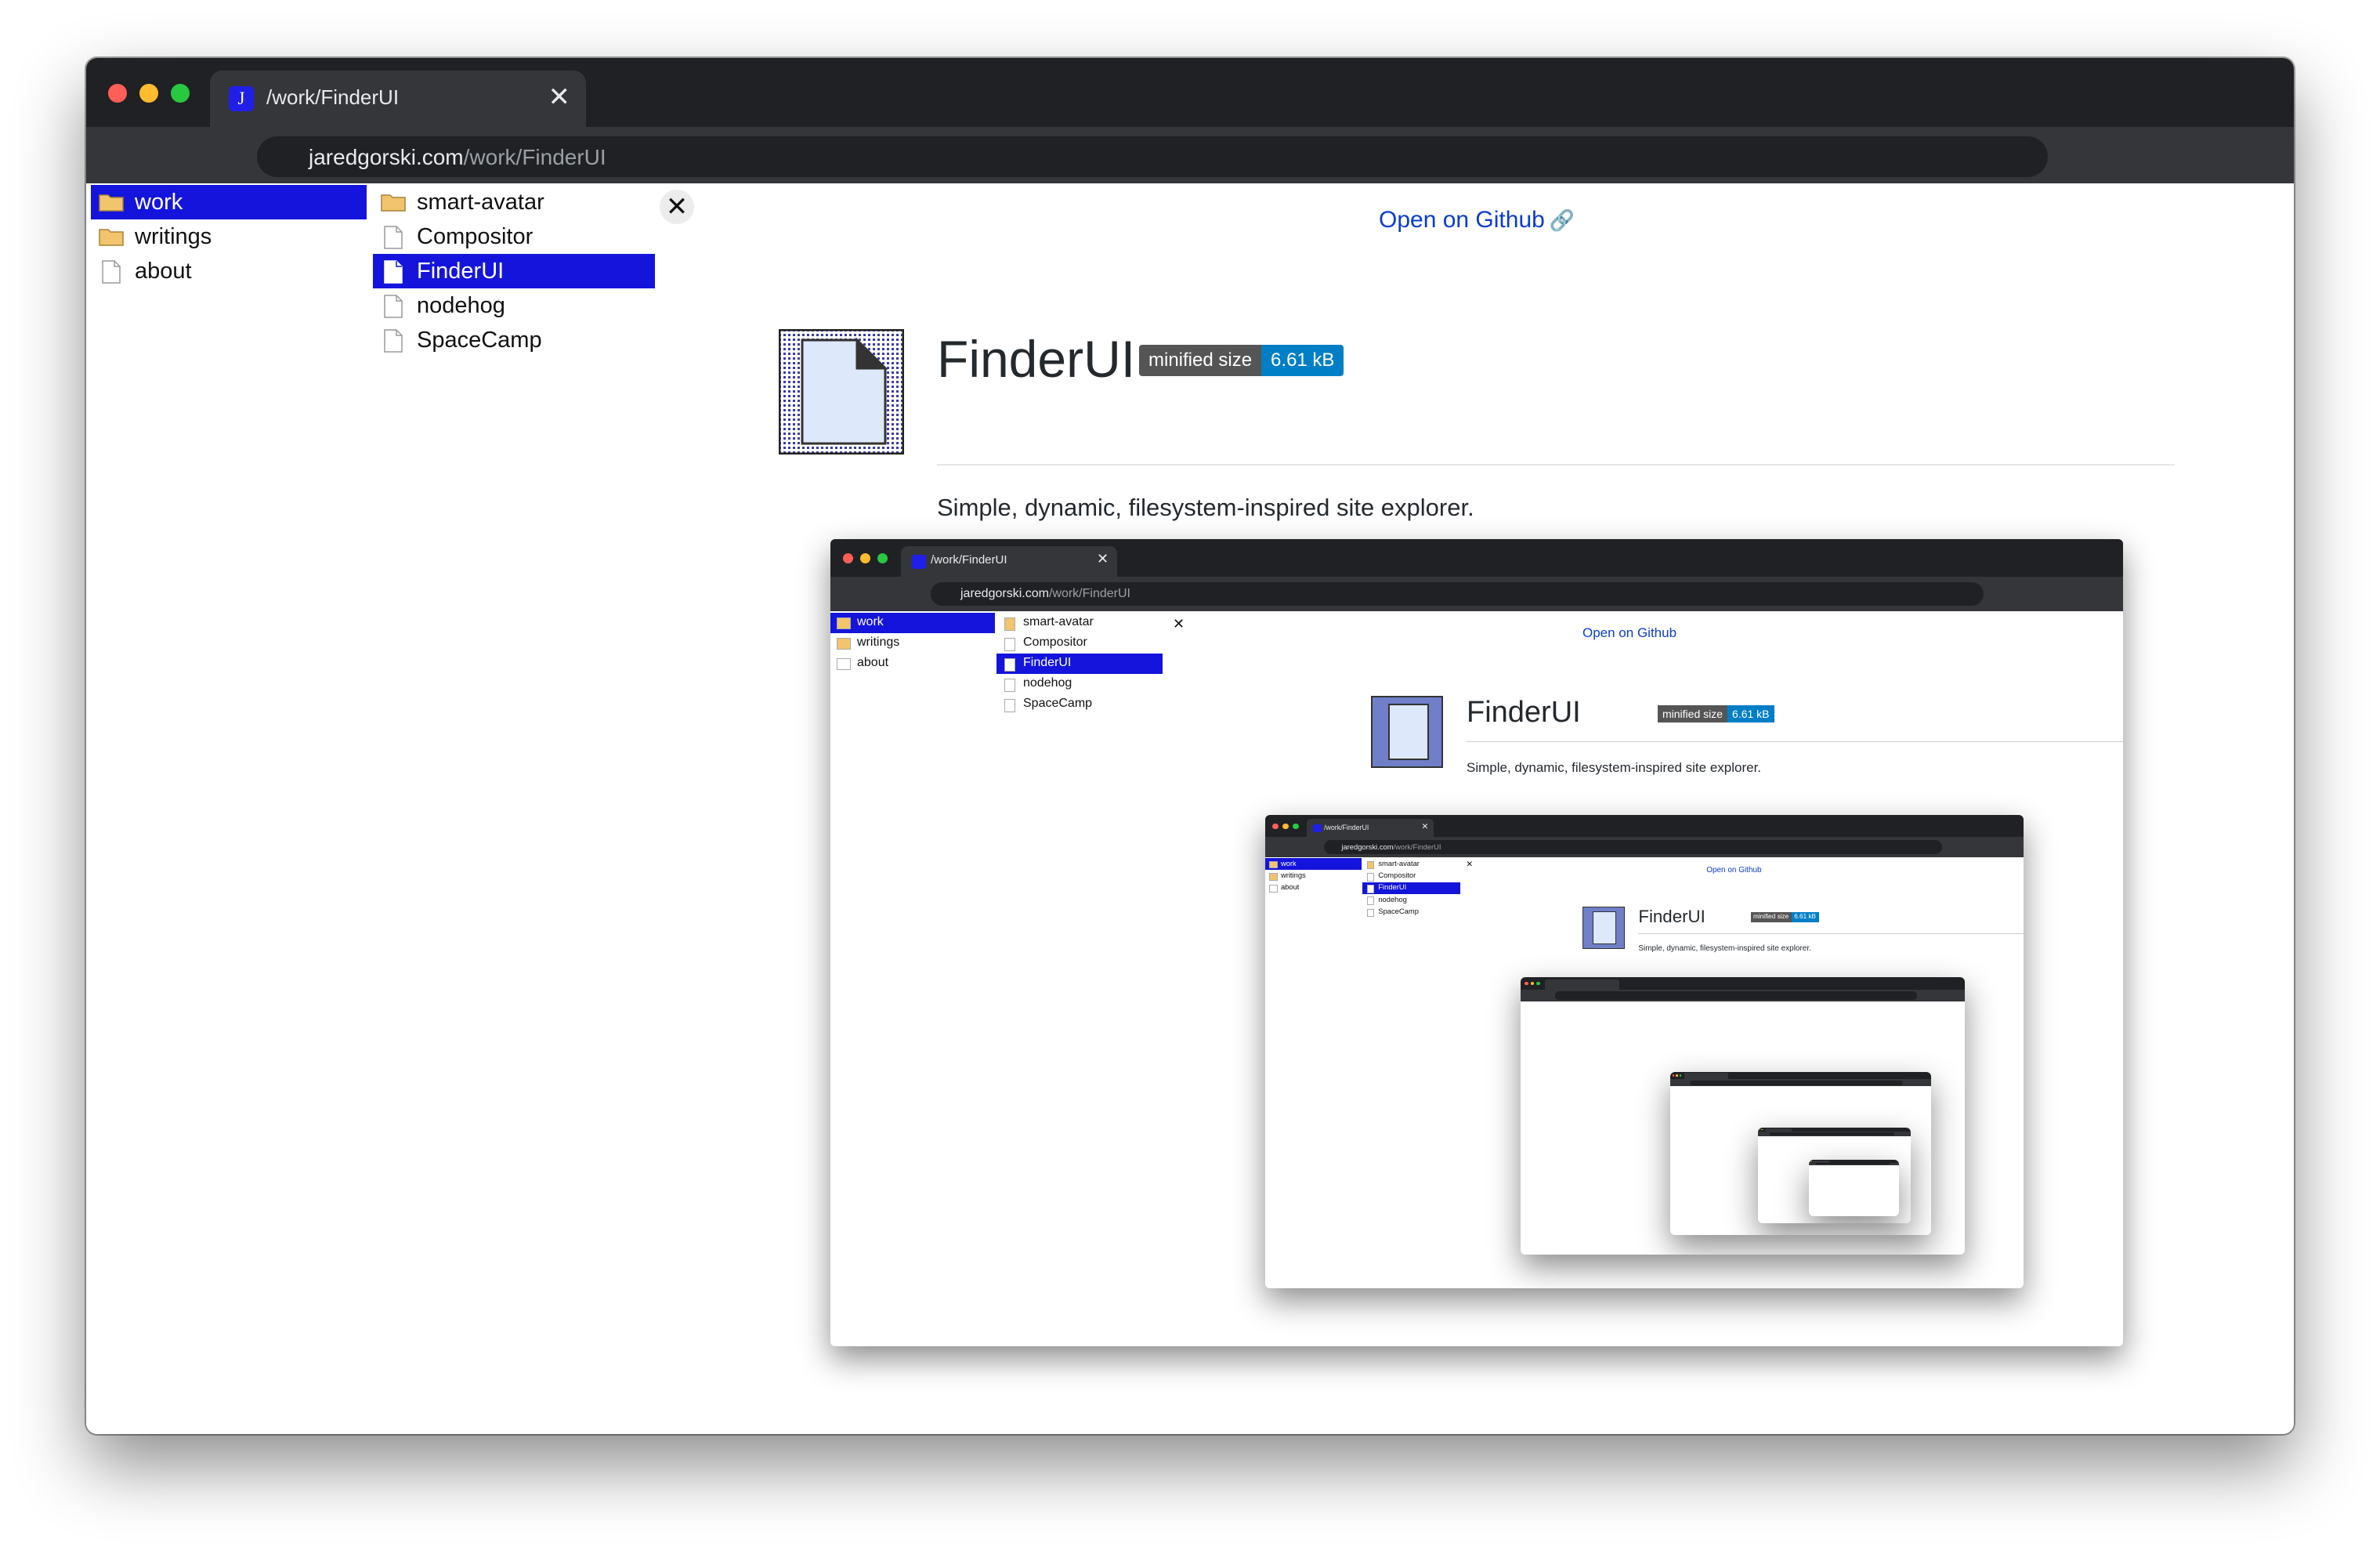 The height and width of the screenshot is (1550, 2380). What do you see at coordinates (229, 202) in the screenshot?
I see `finder-item-work: work` at bounding box center [229, 202].